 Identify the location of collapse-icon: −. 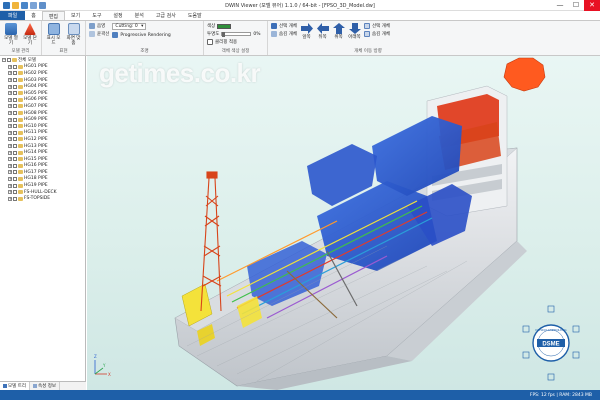
(4, 60).